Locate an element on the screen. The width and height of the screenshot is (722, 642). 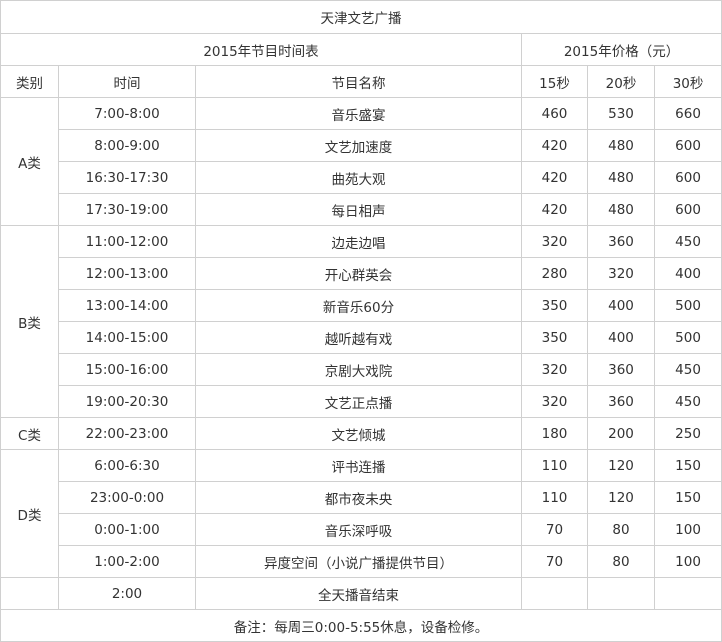
table-row: 12:00-13:00 开心群英会 280 320 400 is located at coordinates (361, 273).